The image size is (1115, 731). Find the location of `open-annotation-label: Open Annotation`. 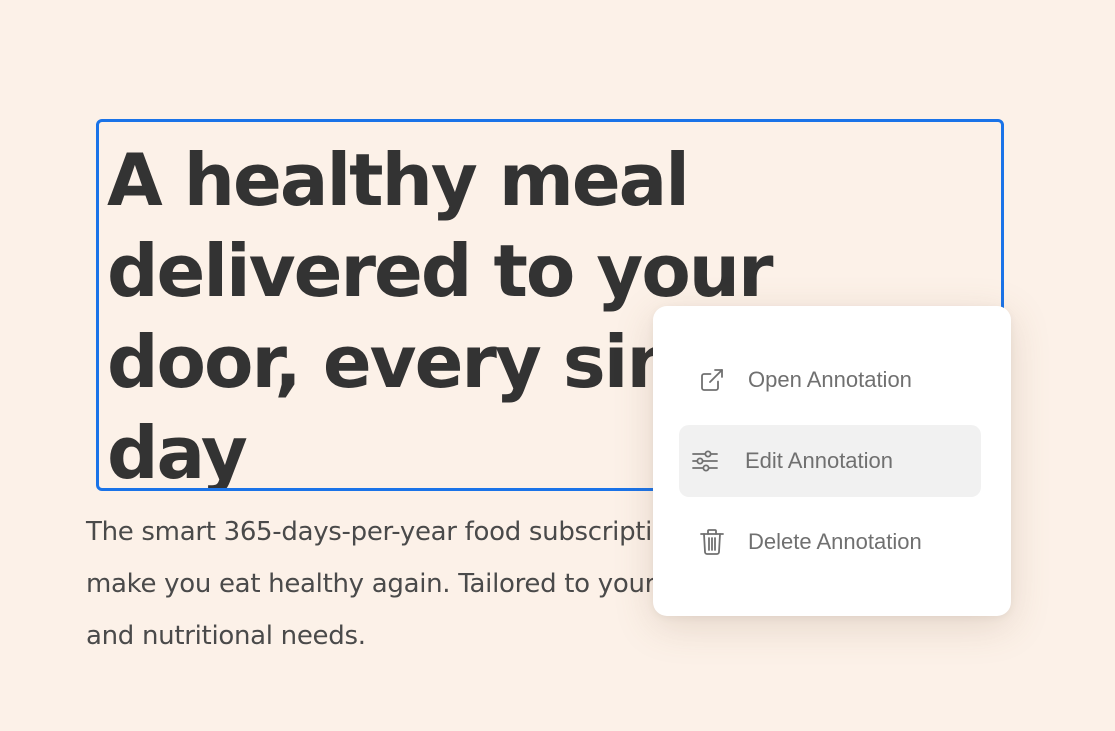

open-annotation-label: Open Annotation is located at coordinates (830, 379).